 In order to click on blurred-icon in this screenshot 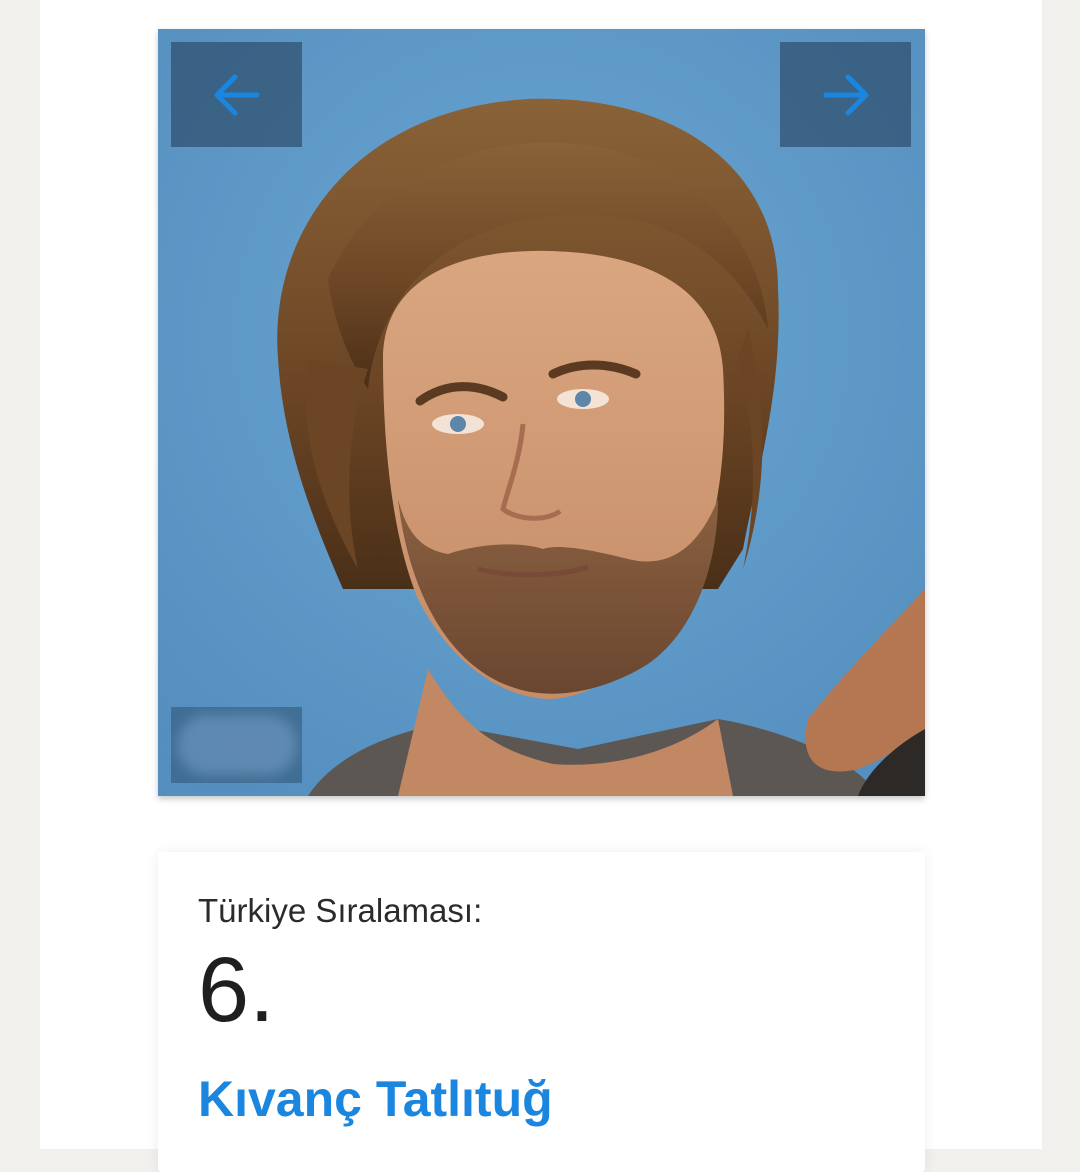, I will do `click(236, 745)`.